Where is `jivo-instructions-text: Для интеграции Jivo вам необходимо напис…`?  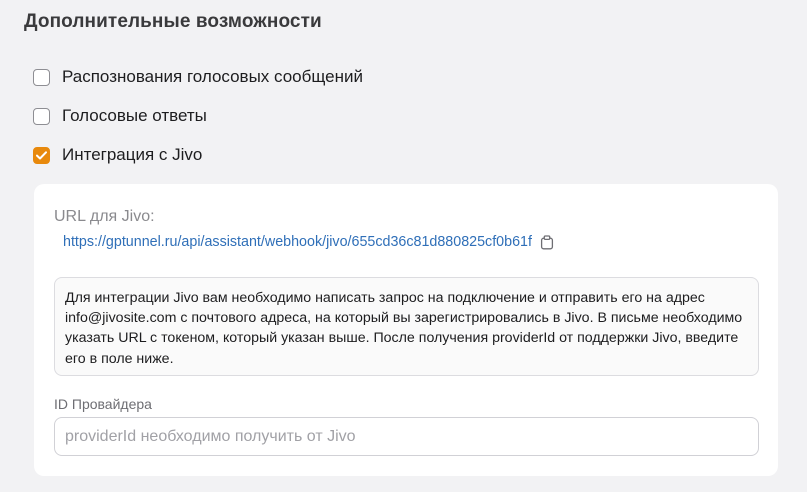
jivo-instructions-text: Для интеграции Jivo вам необходимо напис… is located at coordinates (404, 328).